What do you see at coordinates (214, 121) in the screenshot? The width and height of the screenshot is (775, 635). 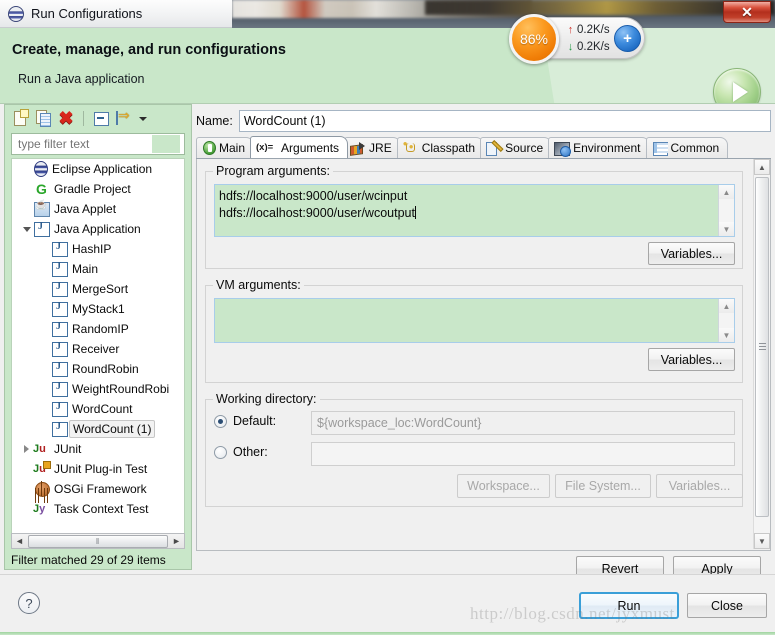 I see `name-label: Name:` at bounding box center [214, 121].